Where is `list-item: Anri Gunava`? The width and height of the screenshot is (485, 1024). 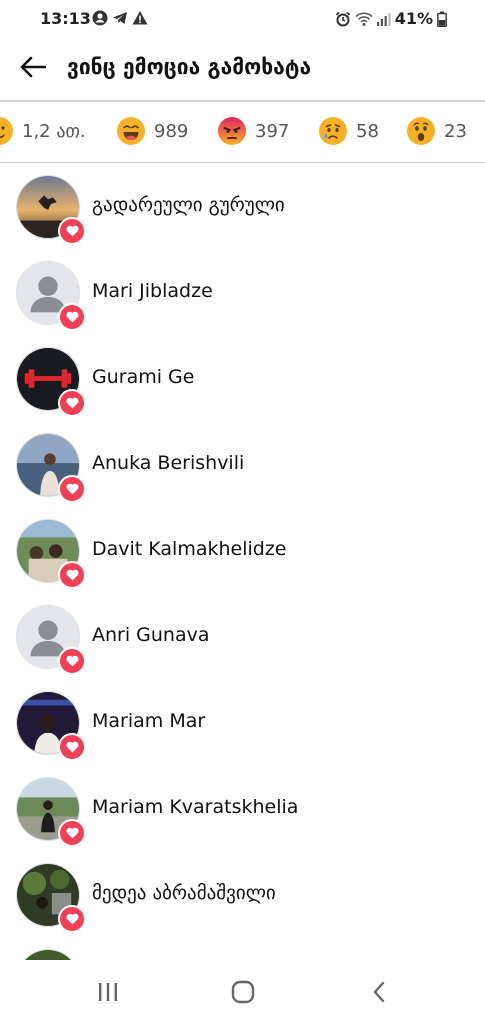 list-item: Anri Gunava is located at coordinates (242, 636).